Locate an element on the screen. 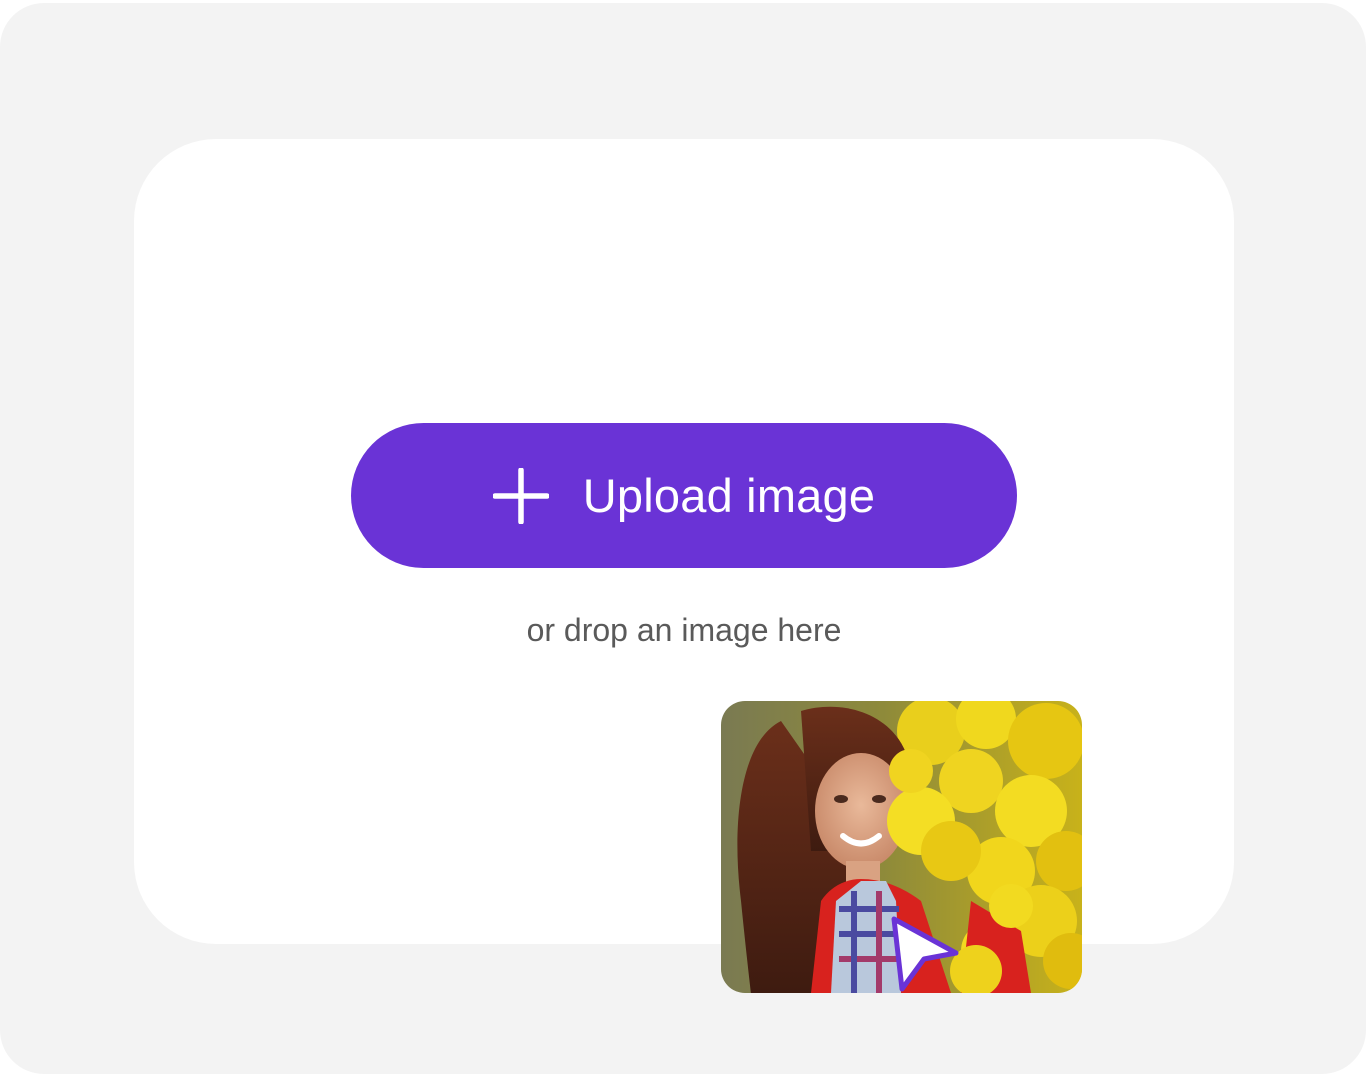  arrow-cursor-icon is located at coordinates (925, 954).